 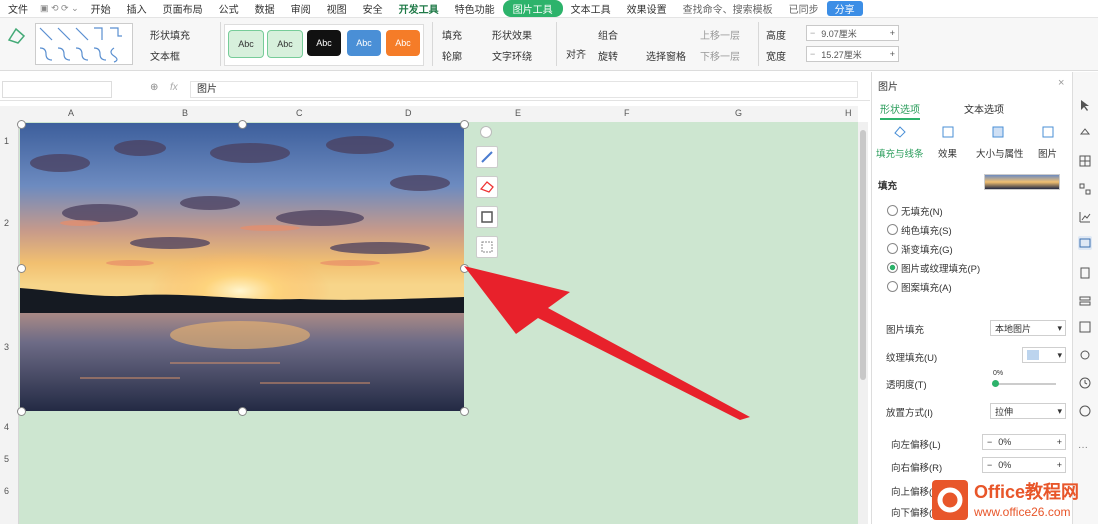 I want to click on transparency-slider, so click(x=1024, y=384).